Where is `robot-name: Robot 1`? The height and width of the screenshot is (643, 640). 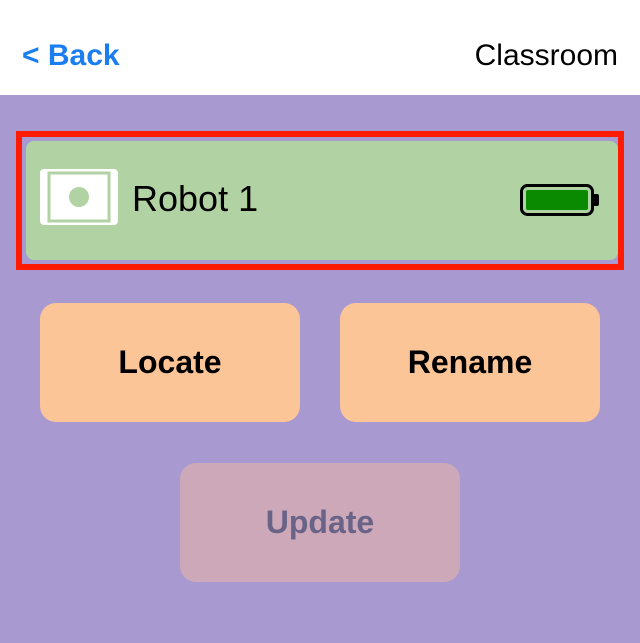 robot-name: Robot 1 is located at coordinates (195, 198).